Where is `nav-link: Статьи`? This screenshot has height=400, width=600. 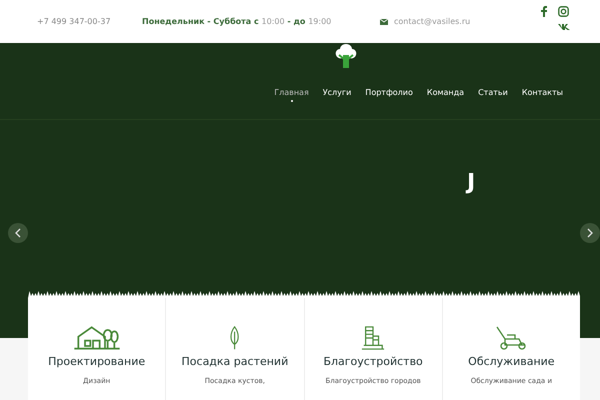 nav-link: Статьи is located at coordinates (493, 95).